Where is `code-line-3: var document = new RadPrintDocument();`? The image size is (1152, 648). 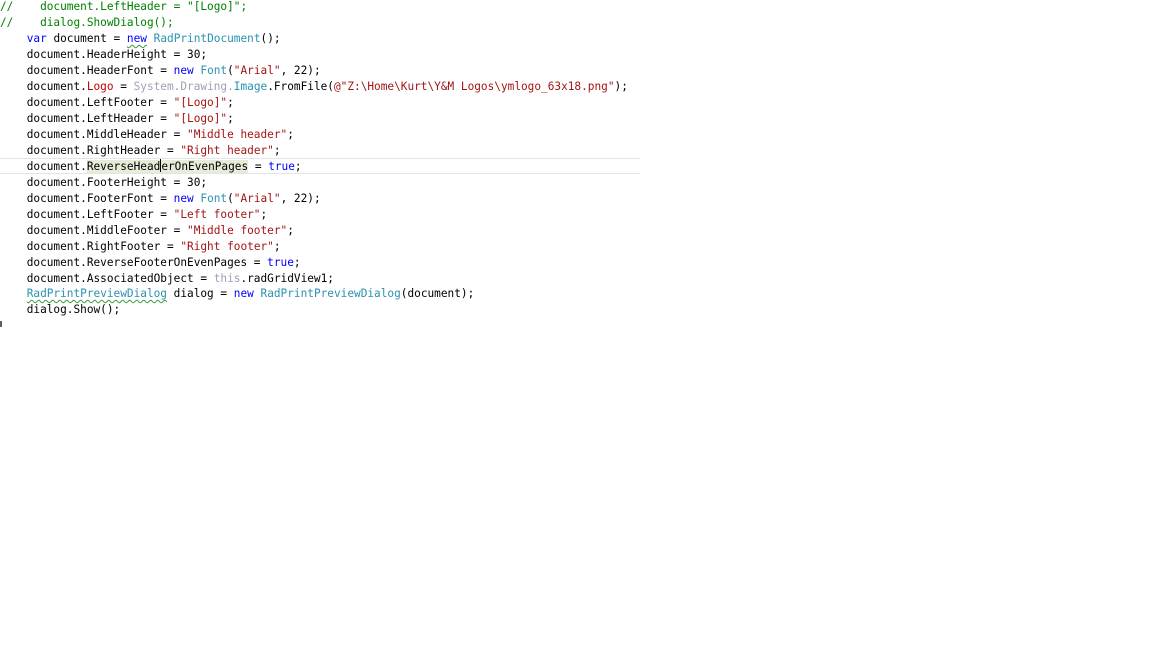 code-line-3: var document = new RadPrintDocument(); is located at coordinates (140, 39).